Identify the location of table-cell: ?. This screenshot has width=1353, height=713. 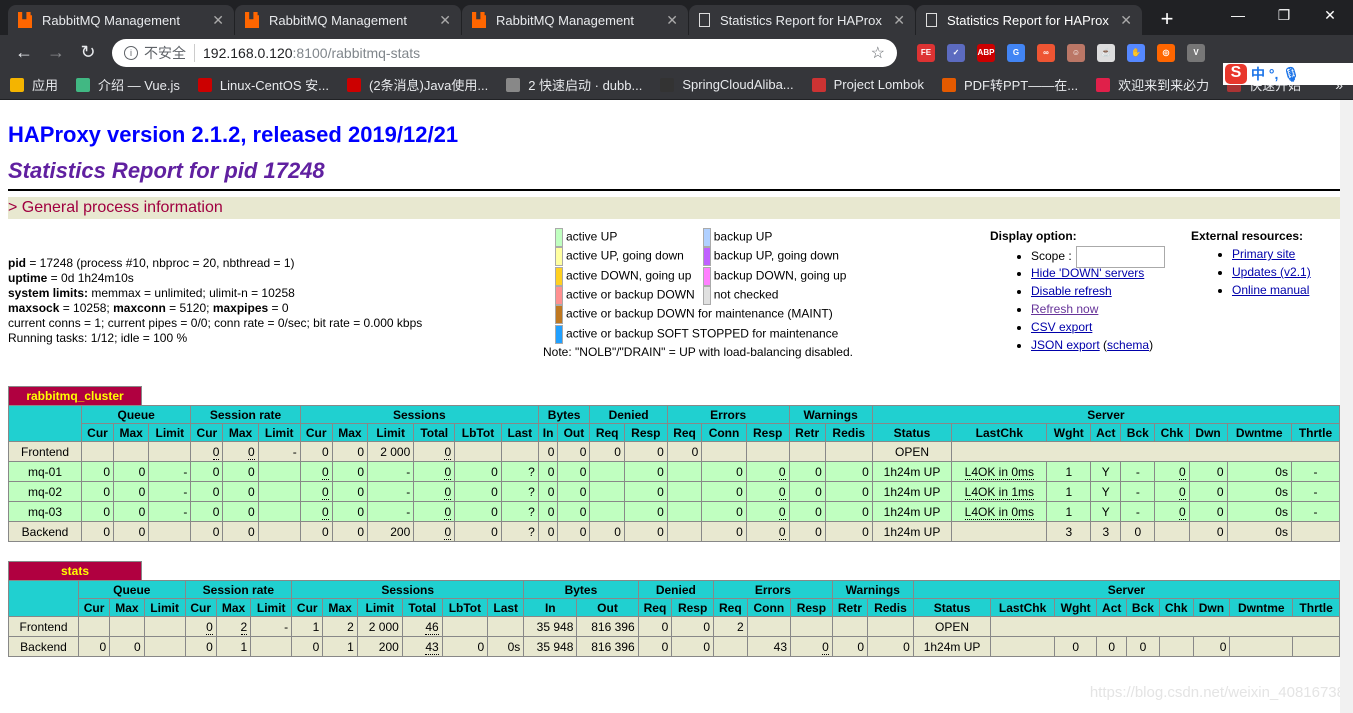
(519, 511).